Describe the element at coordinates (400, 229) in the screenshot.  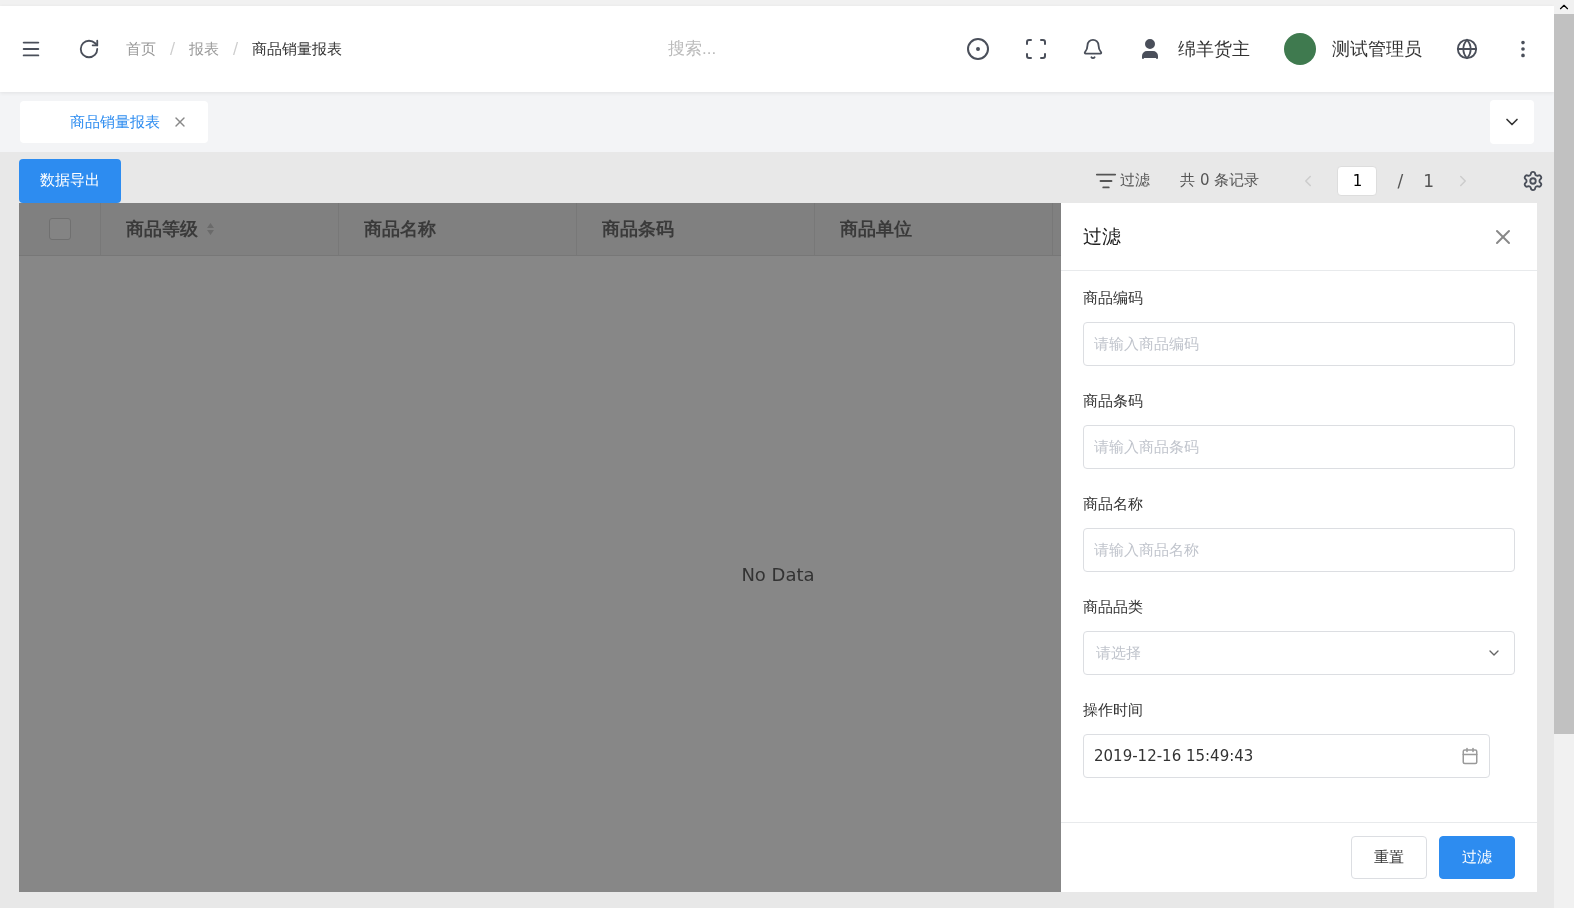
I see `column-title: 商品名称` at that location.